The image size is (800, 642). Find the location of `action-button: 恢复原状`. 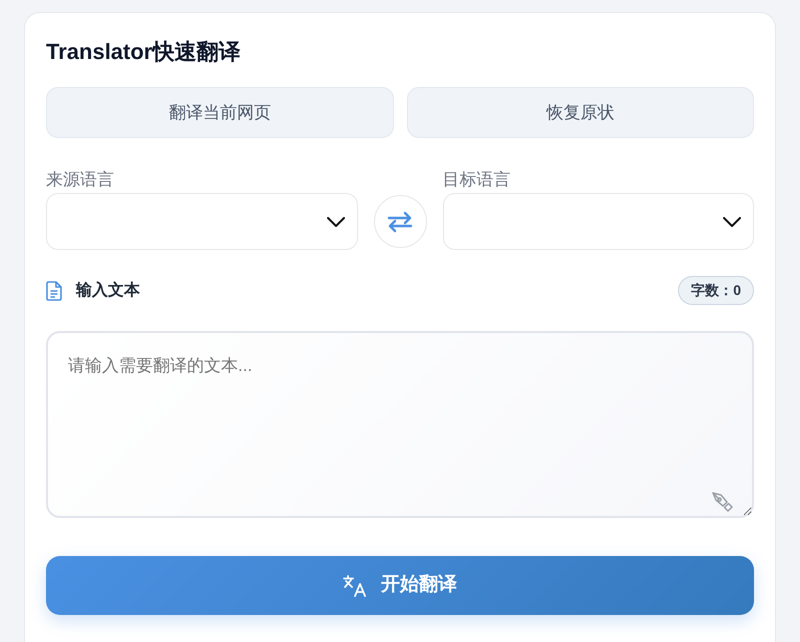

action-button: 恢复原状 is located at coordinates (580, 112).